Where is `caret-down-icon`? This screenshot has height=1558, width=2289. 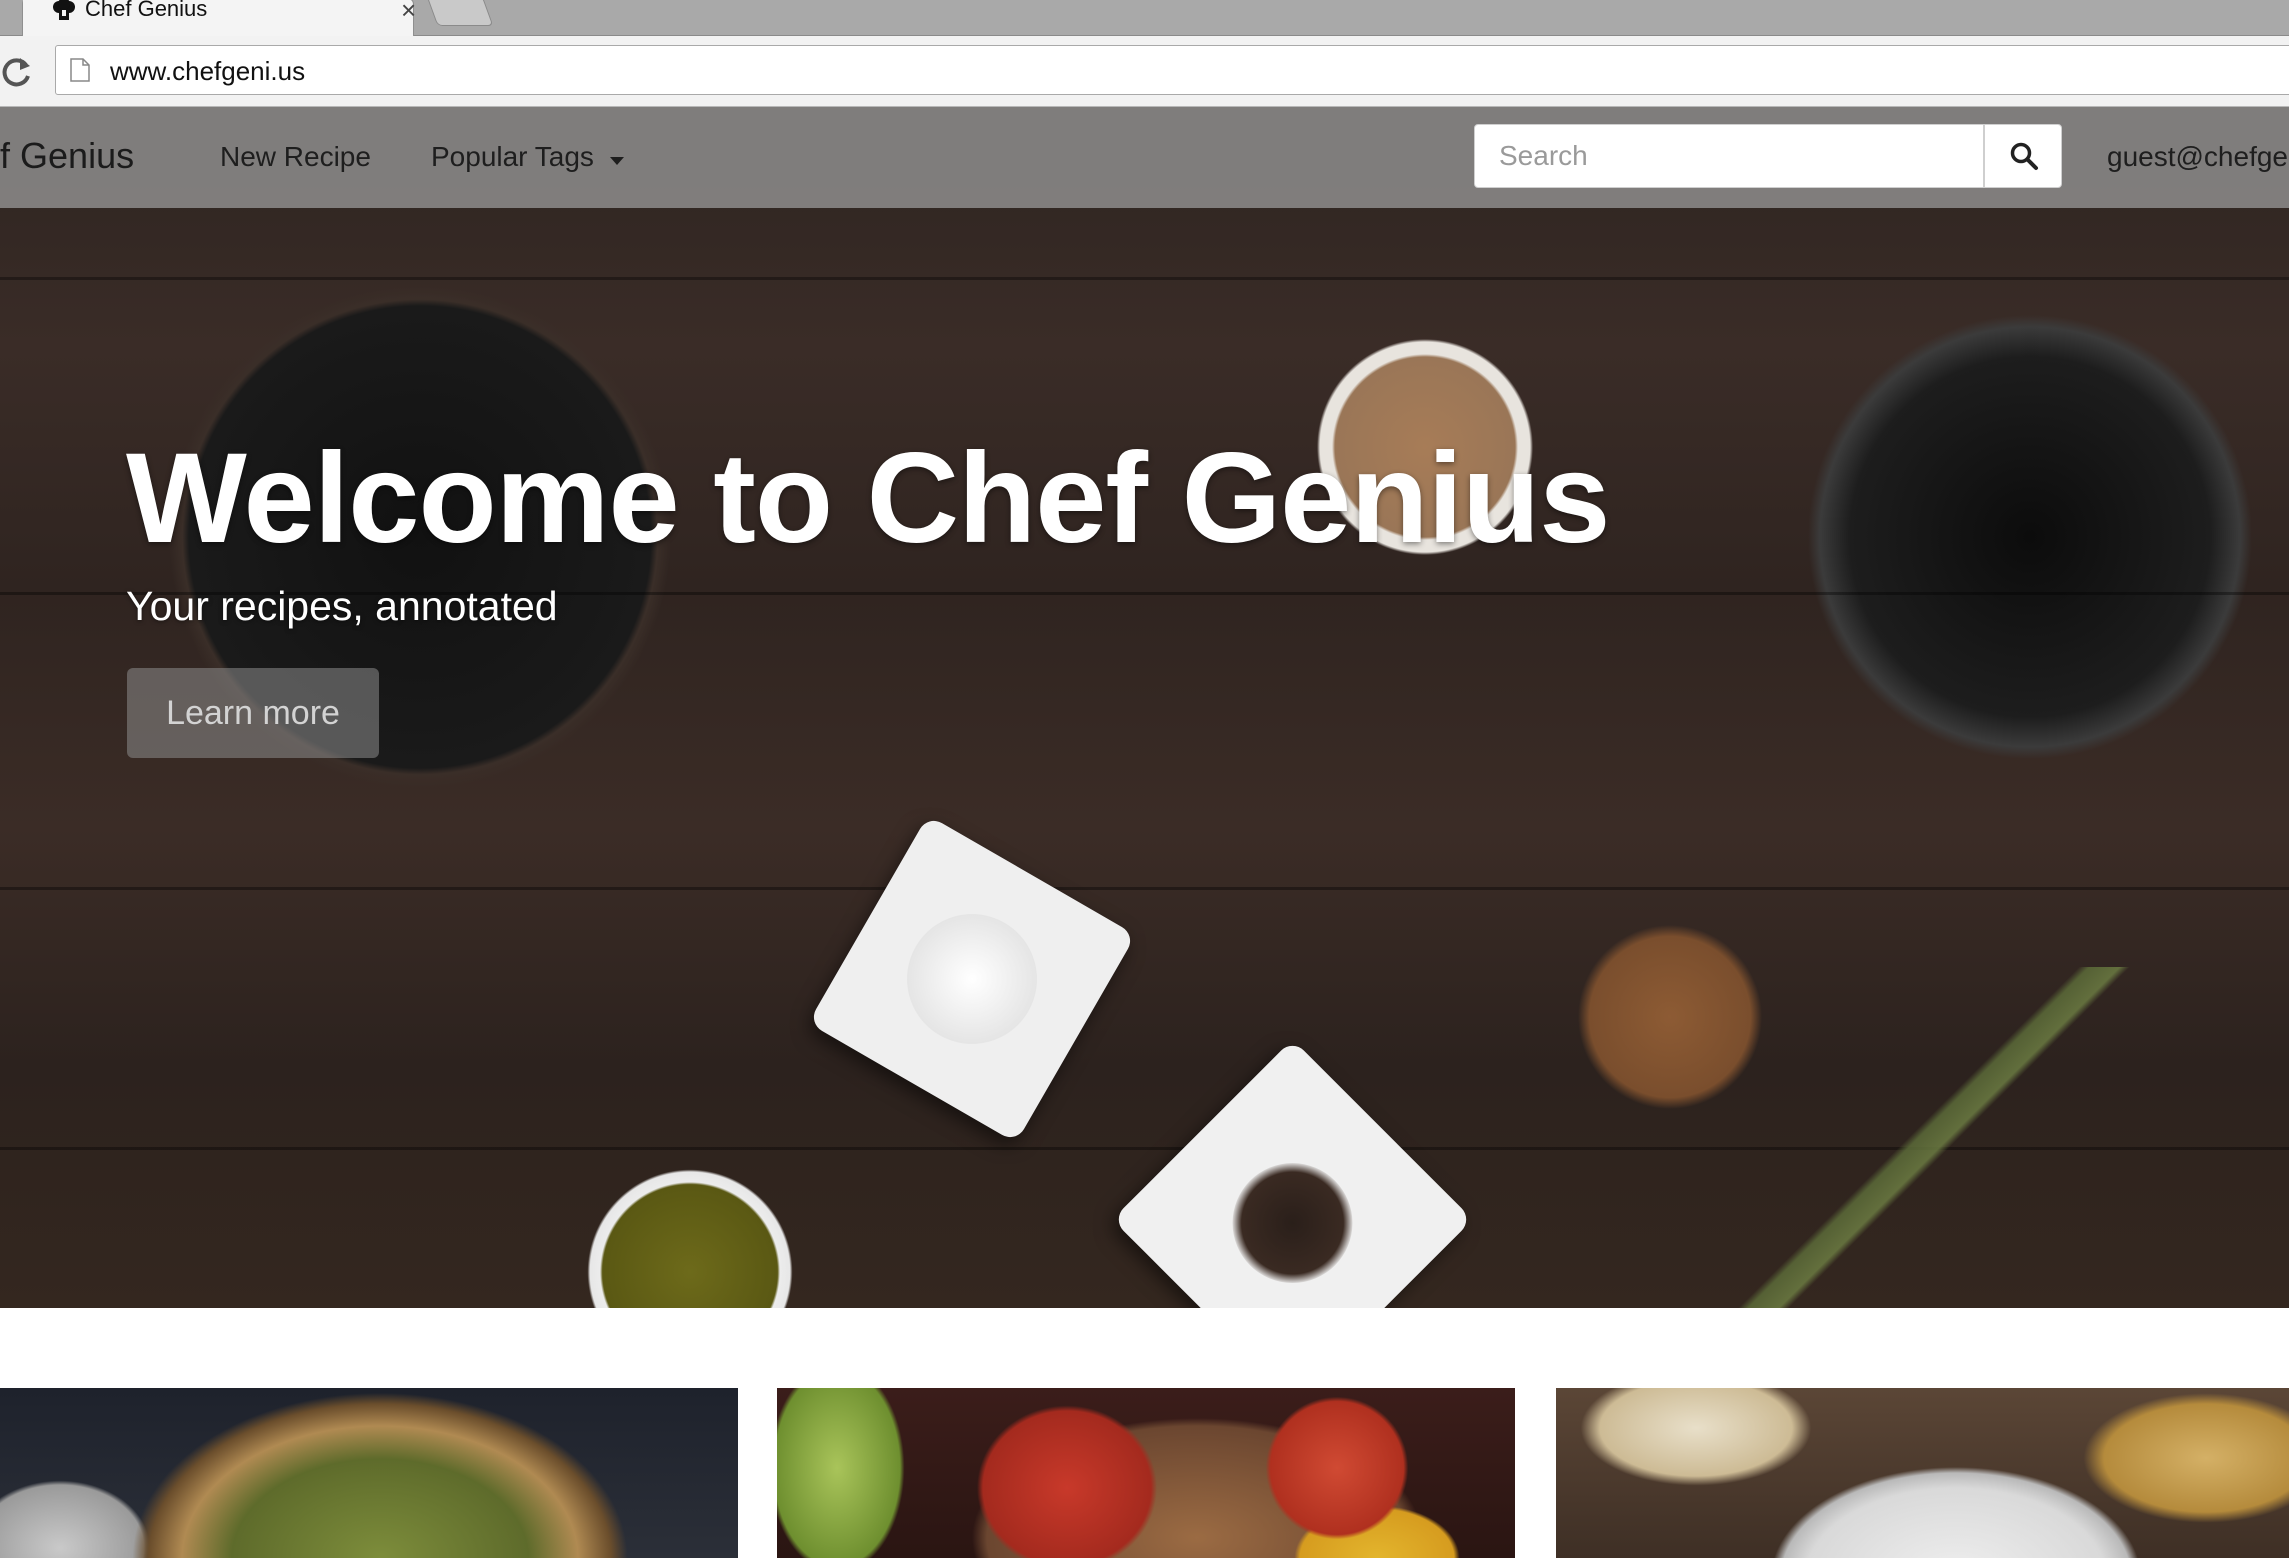 caret-down-icon is located at coordinates (617, 161).